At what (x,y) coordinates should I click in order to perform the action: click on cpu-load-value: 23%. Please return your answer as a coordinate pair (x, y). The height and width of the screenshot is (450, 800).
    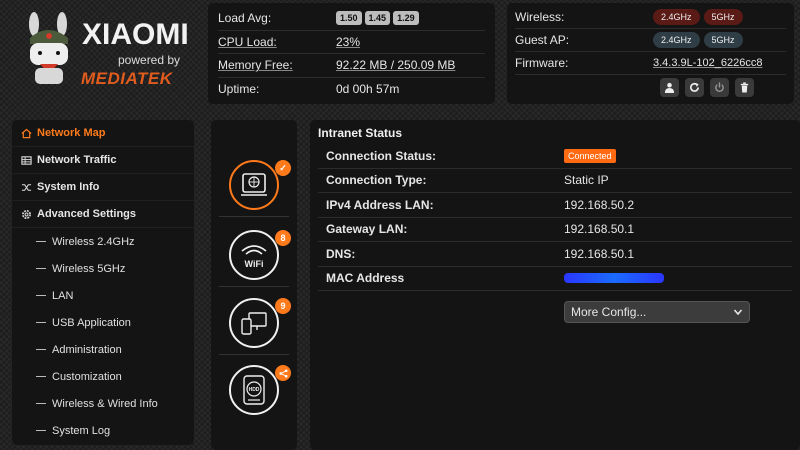
    Looking at the image, I should click on (348, 42).